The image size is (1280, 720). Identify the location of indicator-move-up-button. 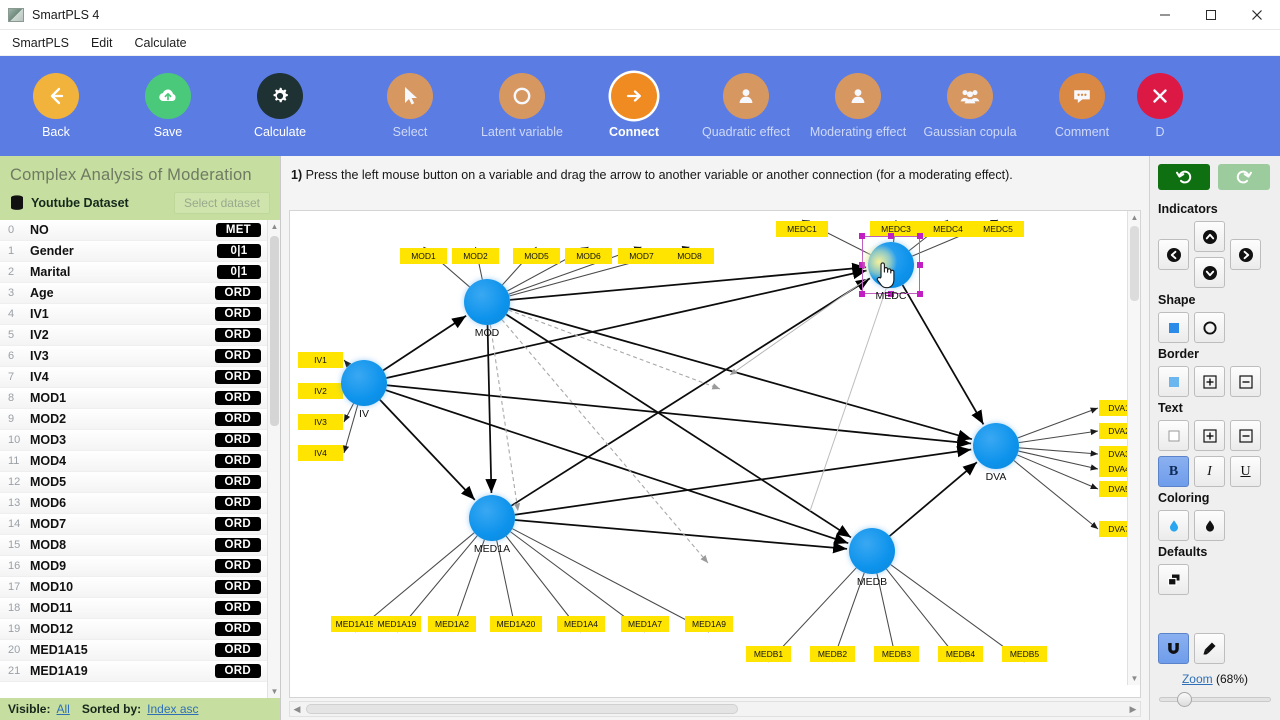
(1209, 236).